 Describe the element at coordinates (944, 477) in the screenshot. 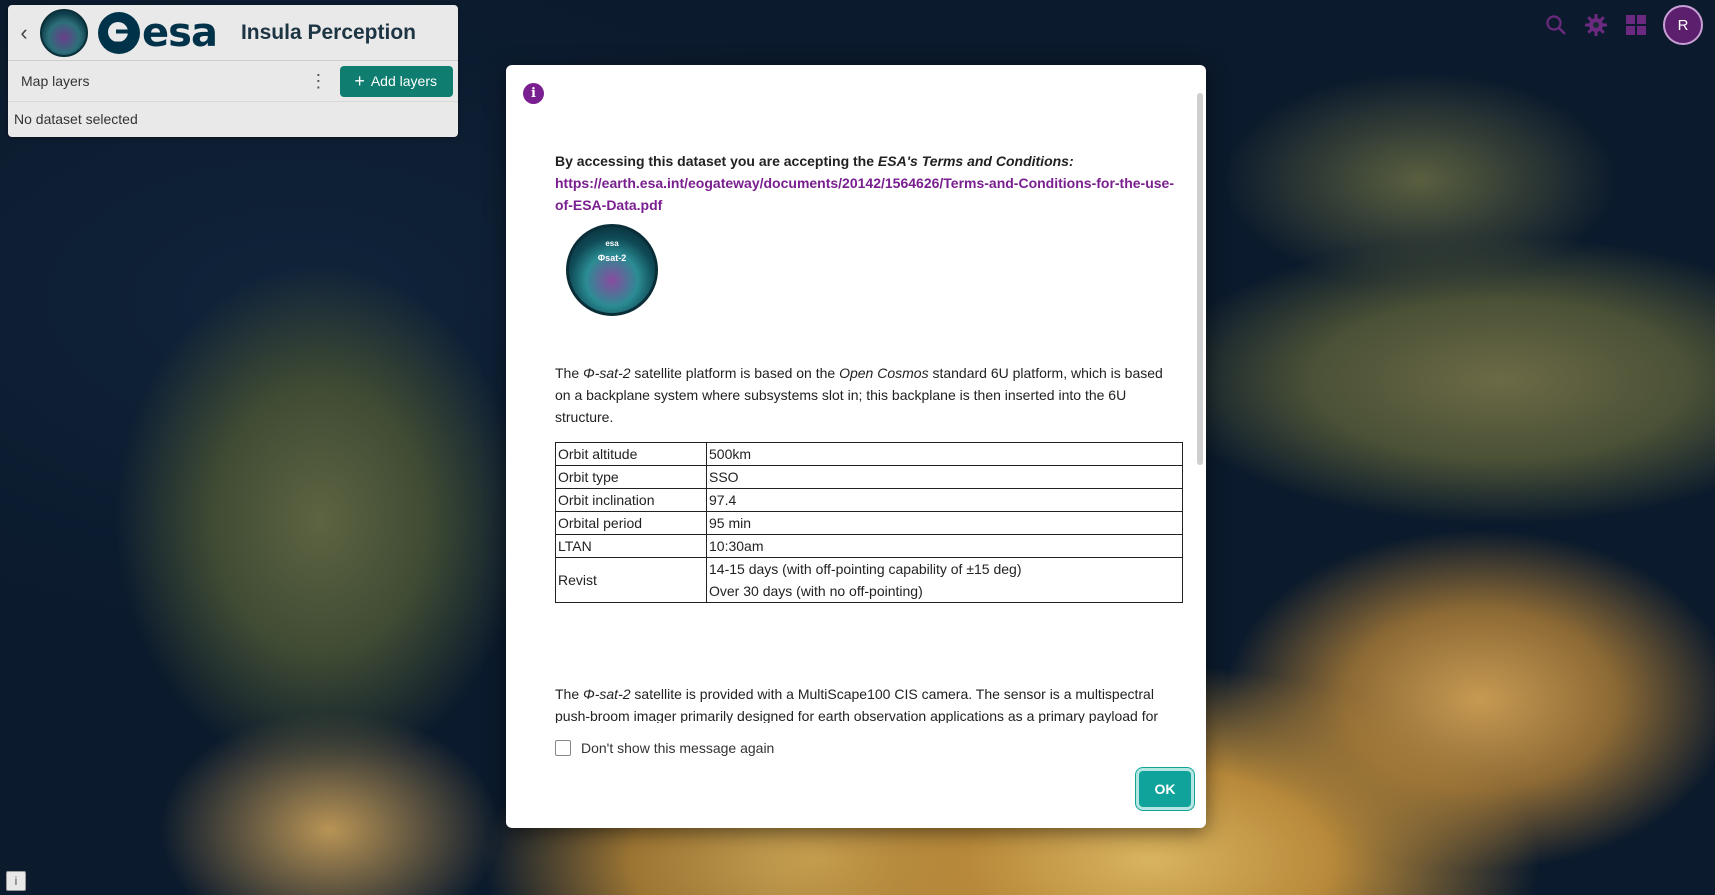

I see `table-cell-value: SSO` at that location.